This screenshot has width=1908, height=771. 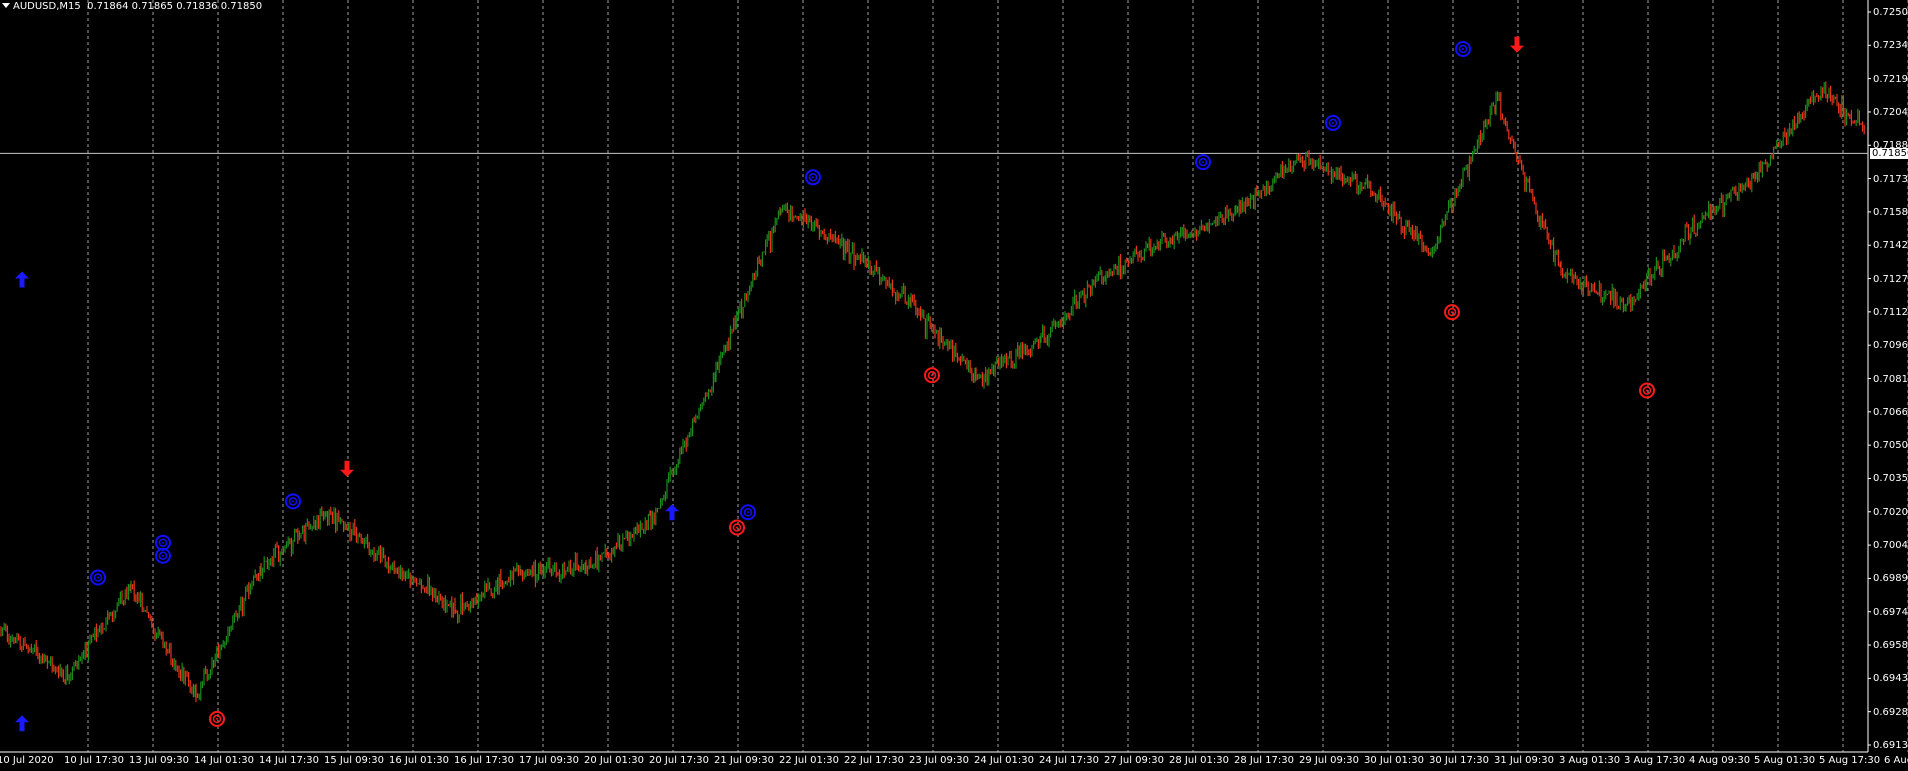 What do you see at coordinates (1890, 246) in the screenshot?
I see `price-axis-label: 0.71425` at bounding box center [1890, 246].